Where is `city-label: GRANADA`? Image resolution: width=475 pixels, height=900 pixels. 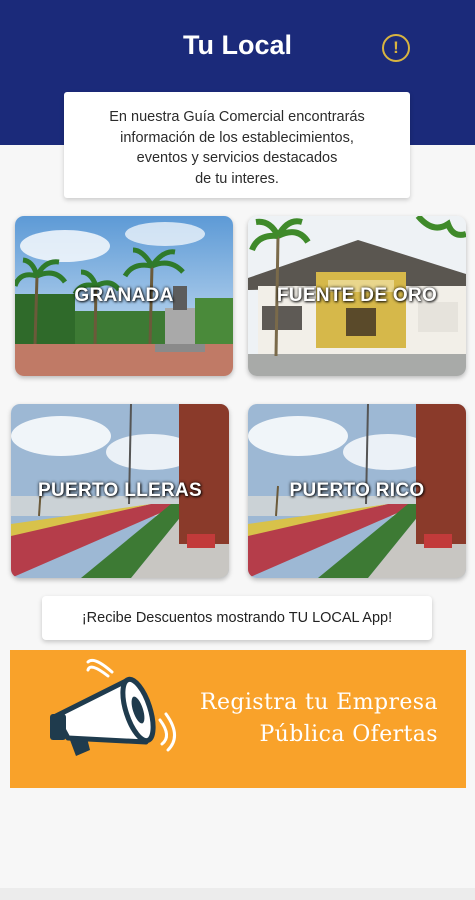 city-label: GRANADA is located at coordinates (124, 295).